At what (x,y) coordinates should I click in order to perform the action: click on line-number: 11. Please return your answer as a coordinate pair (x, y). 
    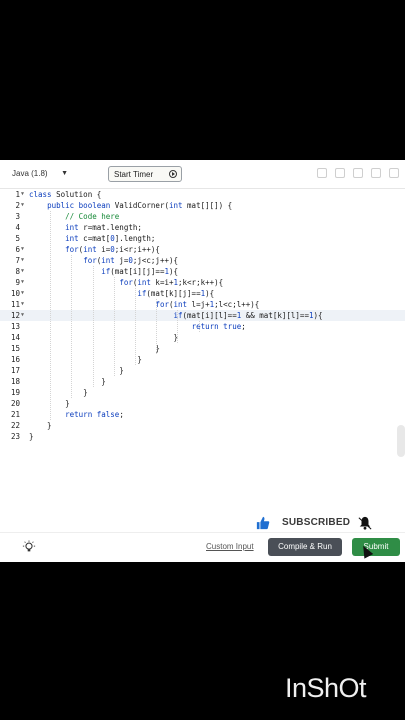
    Looking at the image, I should click on (15, 304).